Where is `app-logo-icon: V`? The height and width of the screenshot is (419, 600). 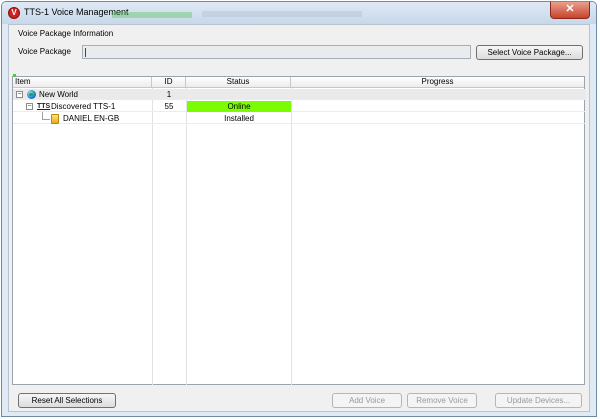 app-logo-icon: V is located at coordinates (14, 13).